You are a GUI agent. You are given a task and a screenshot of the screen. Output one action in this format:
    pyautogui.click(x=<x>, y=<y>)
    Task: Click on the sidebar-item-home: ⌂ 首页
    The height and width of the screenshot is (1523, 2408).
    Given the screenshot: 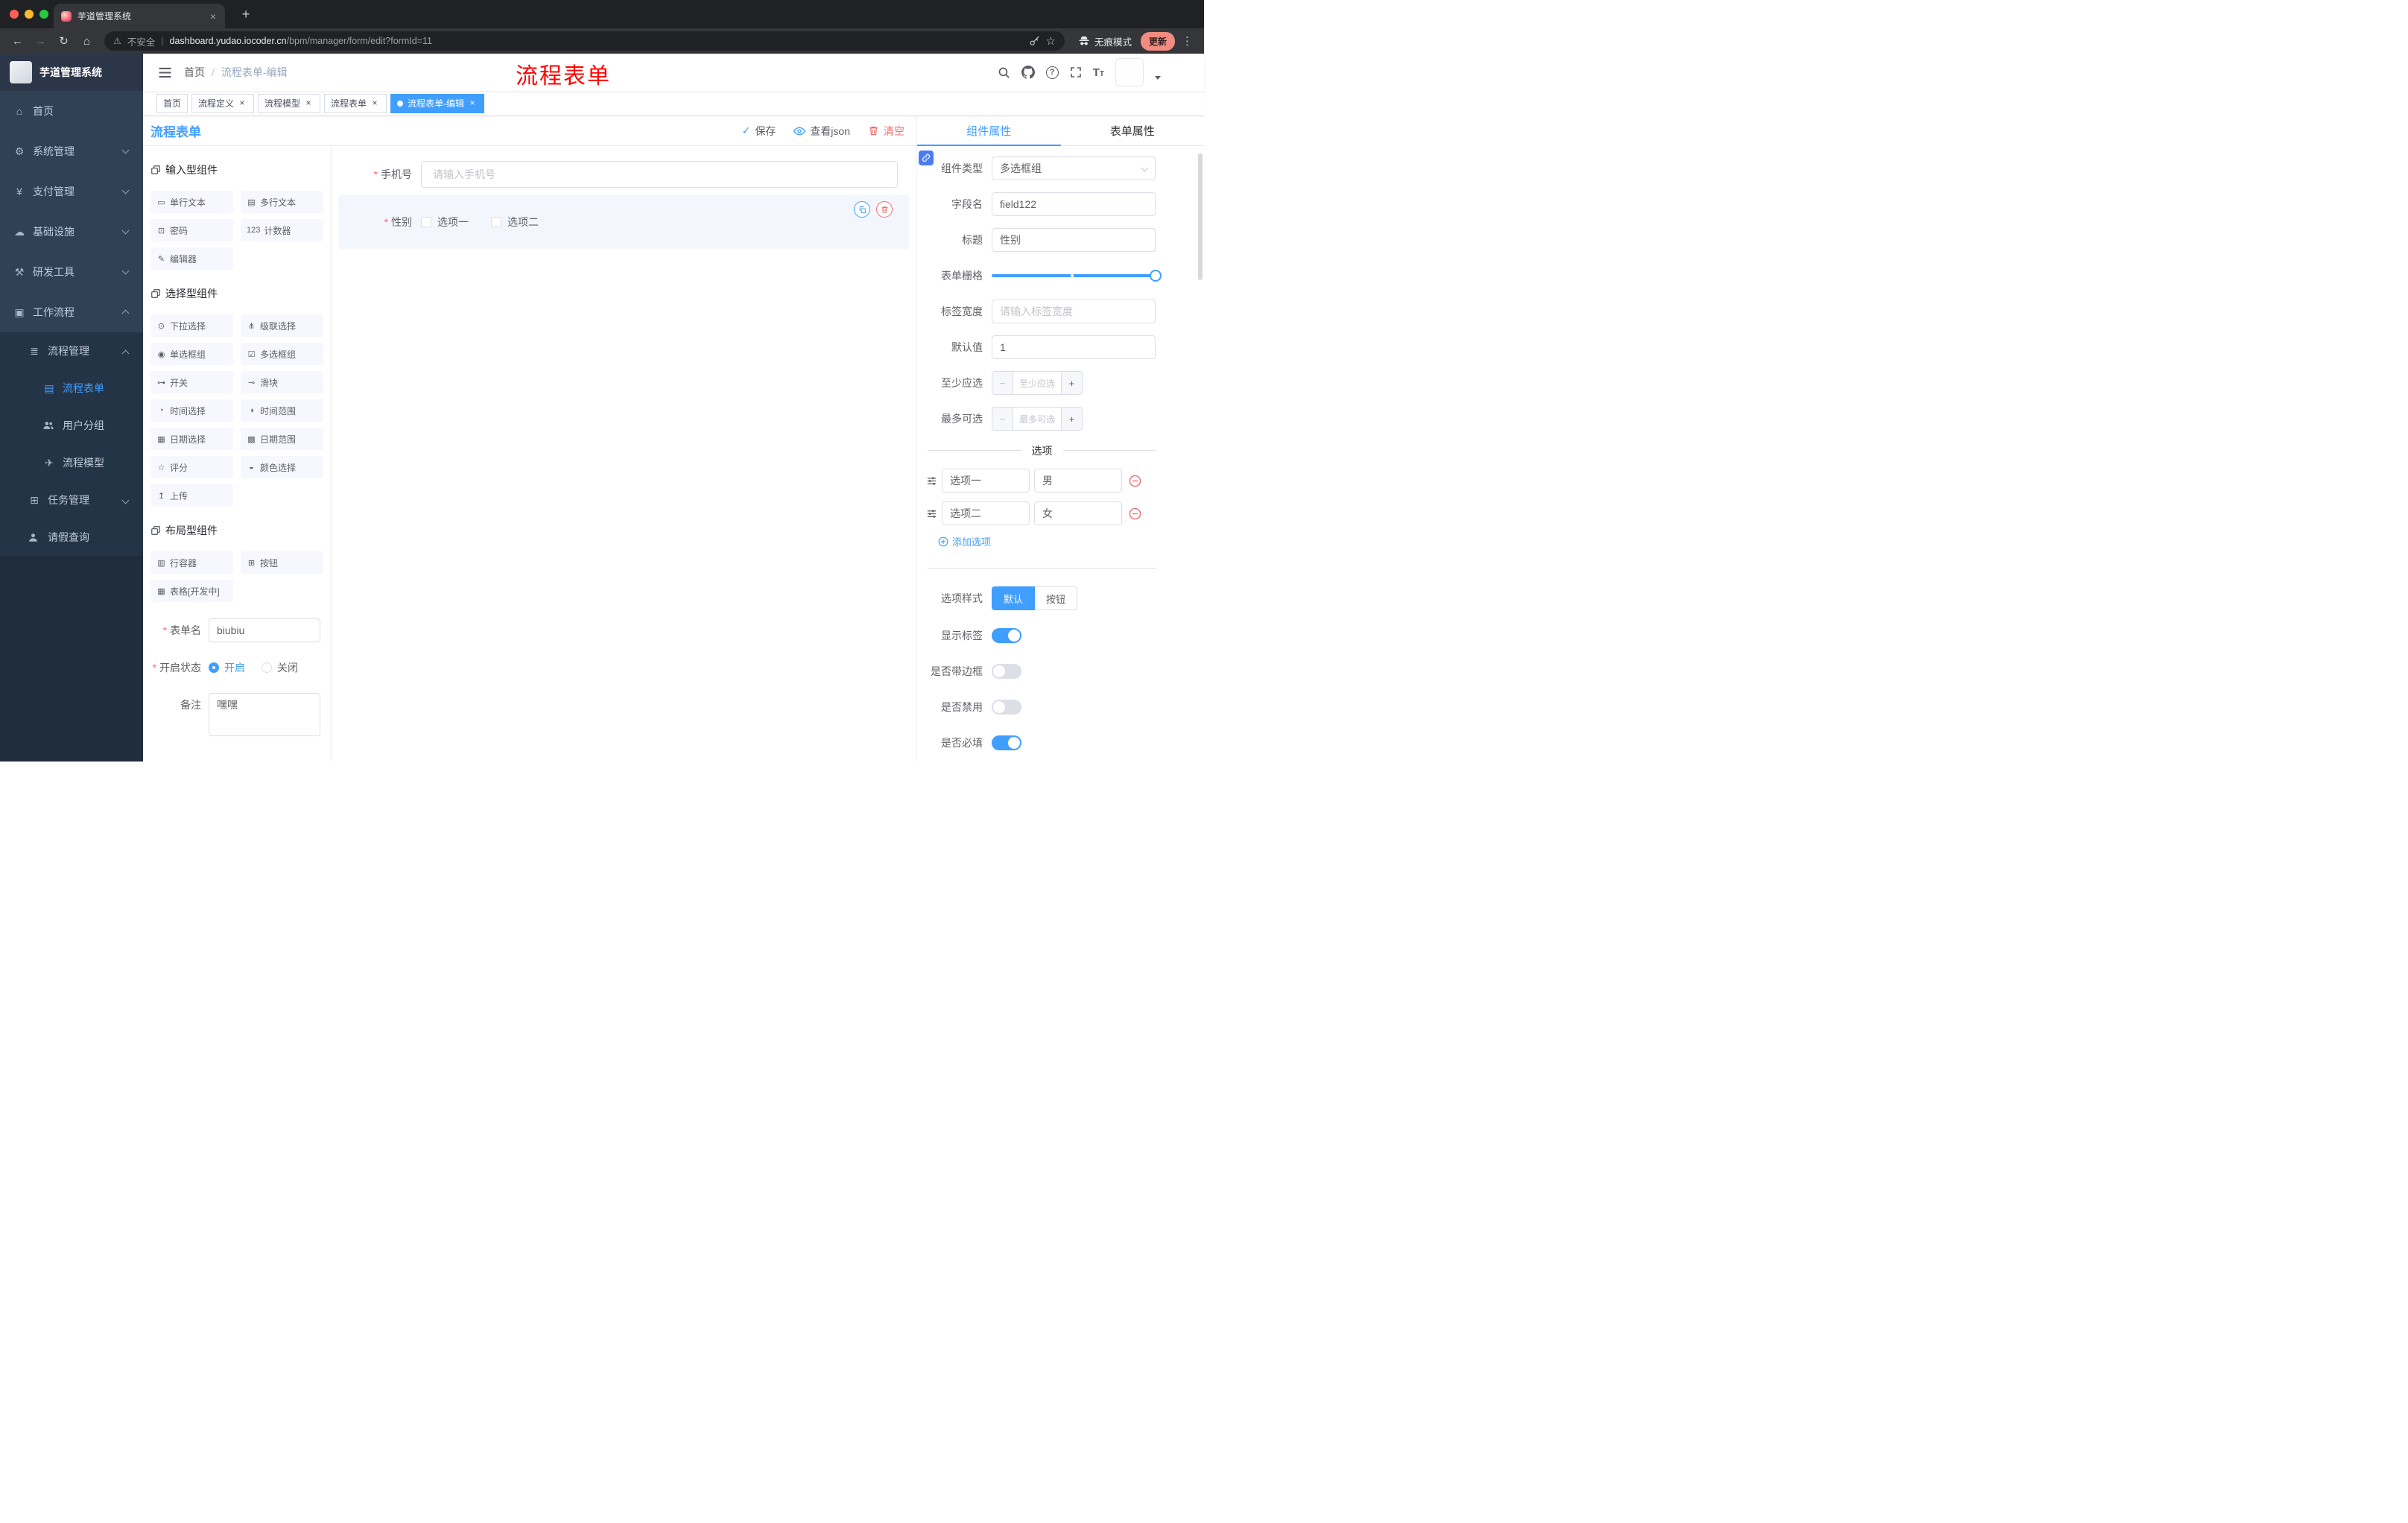 What is the action you would take?
    pyautogui.click(x=71, y=111)
    